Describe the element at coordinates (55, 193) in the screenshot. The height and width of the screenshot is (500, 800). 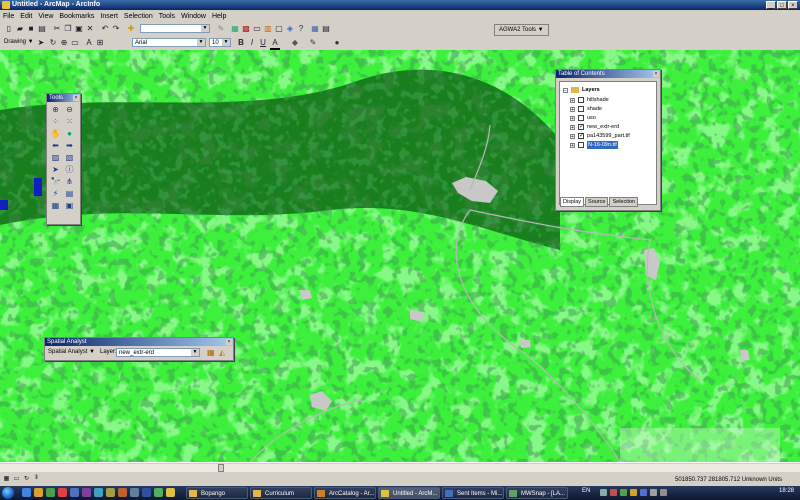
I see `hyperlink-icon: ⚡` at that location.